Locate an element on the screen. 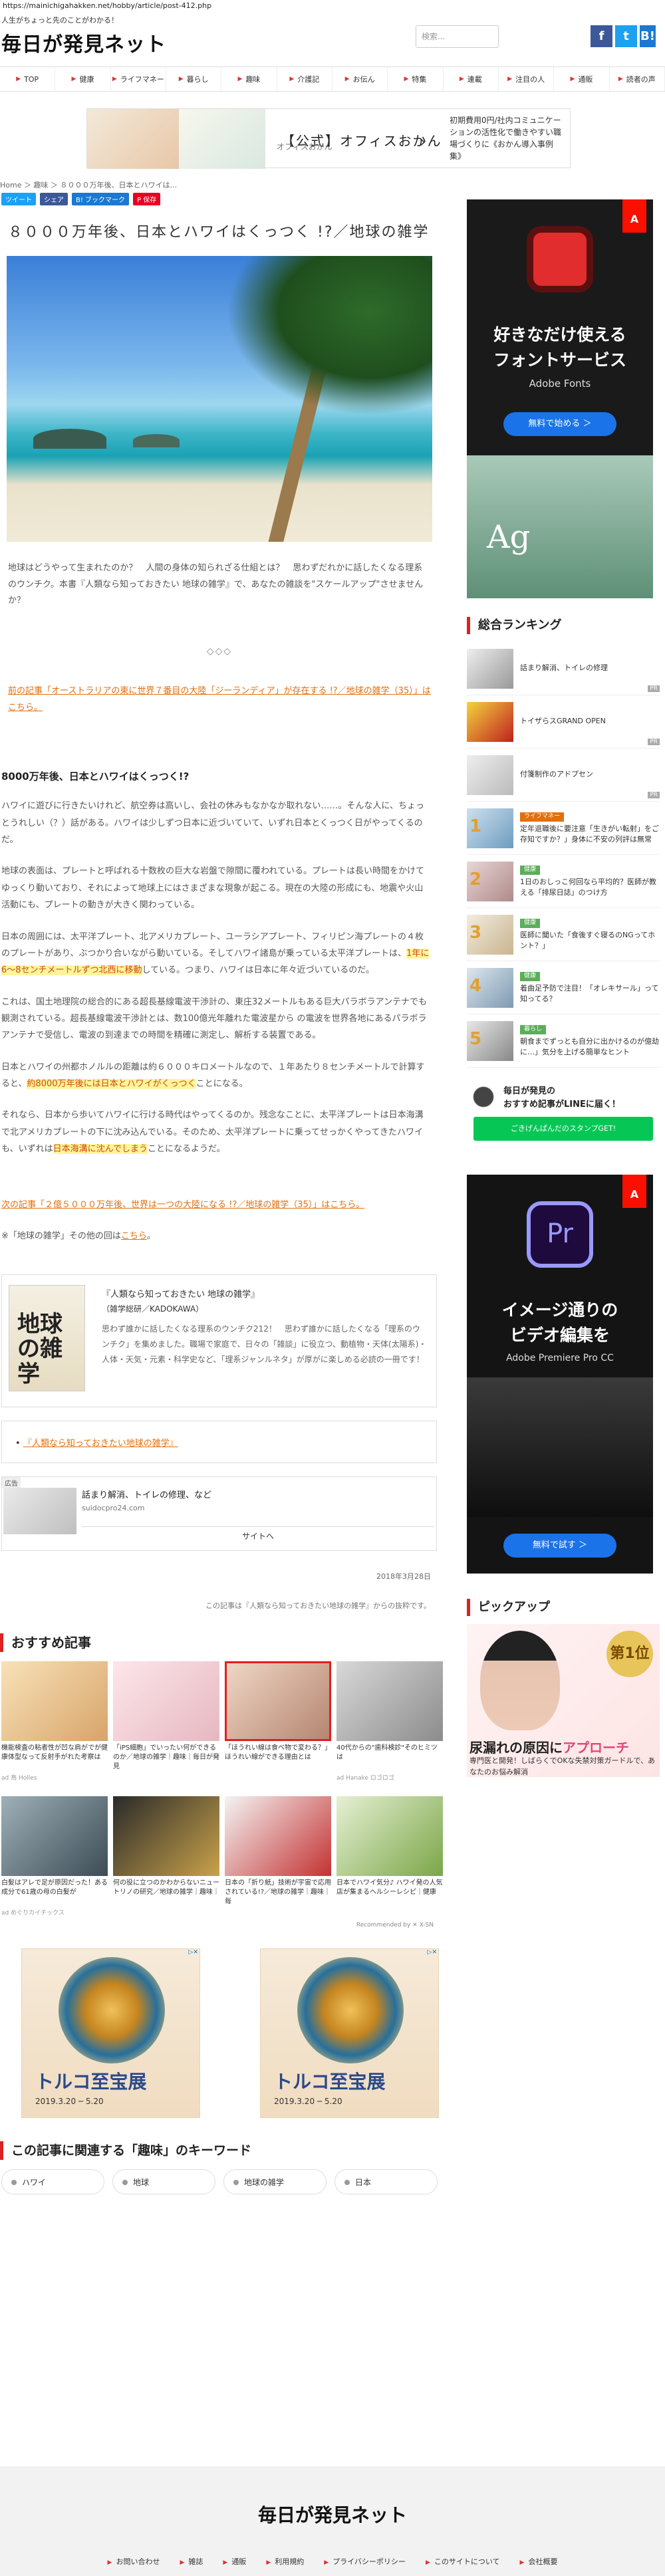  recommend-card: 40代からの"歯科検診"そのヒミツは ad Hanake ロゴロゴ is located at coordinates (389, 1721).